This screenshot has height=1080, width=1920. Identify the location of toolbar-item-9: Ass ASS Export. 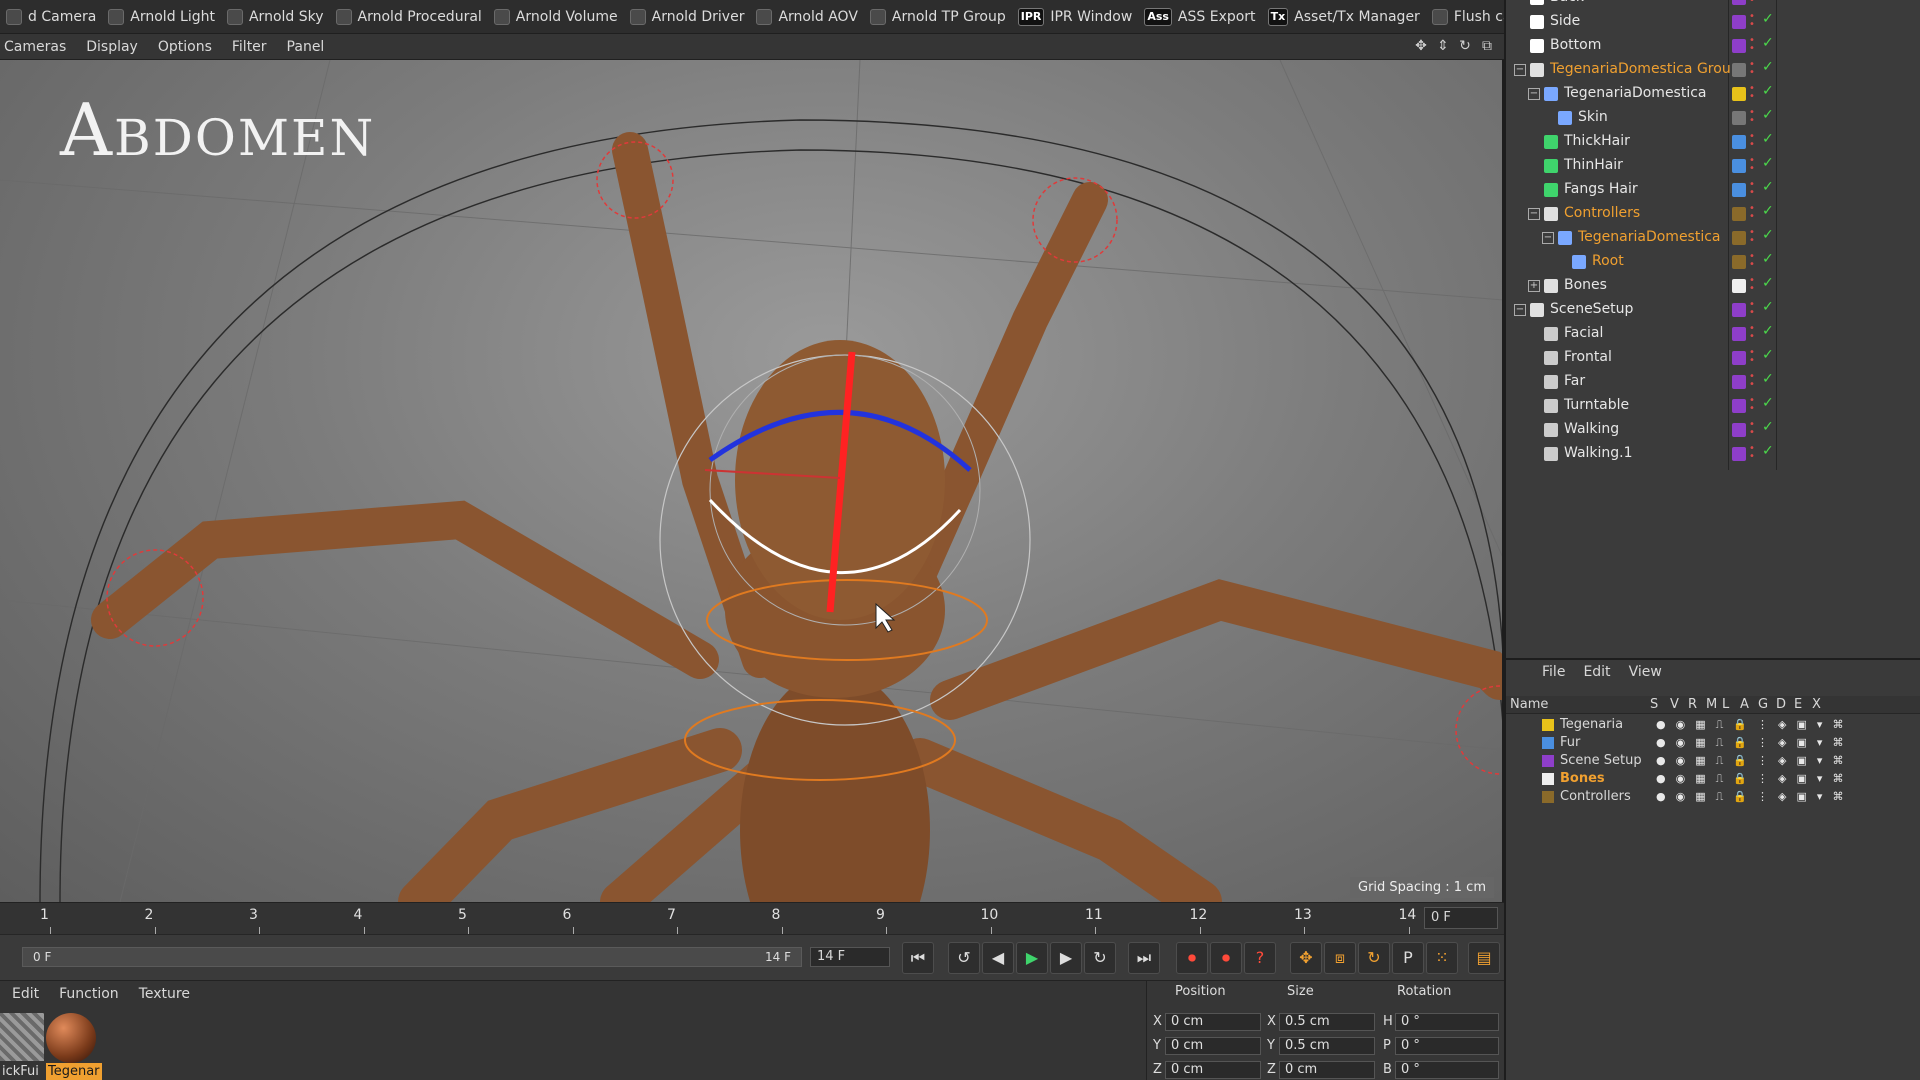
(1199, 16).